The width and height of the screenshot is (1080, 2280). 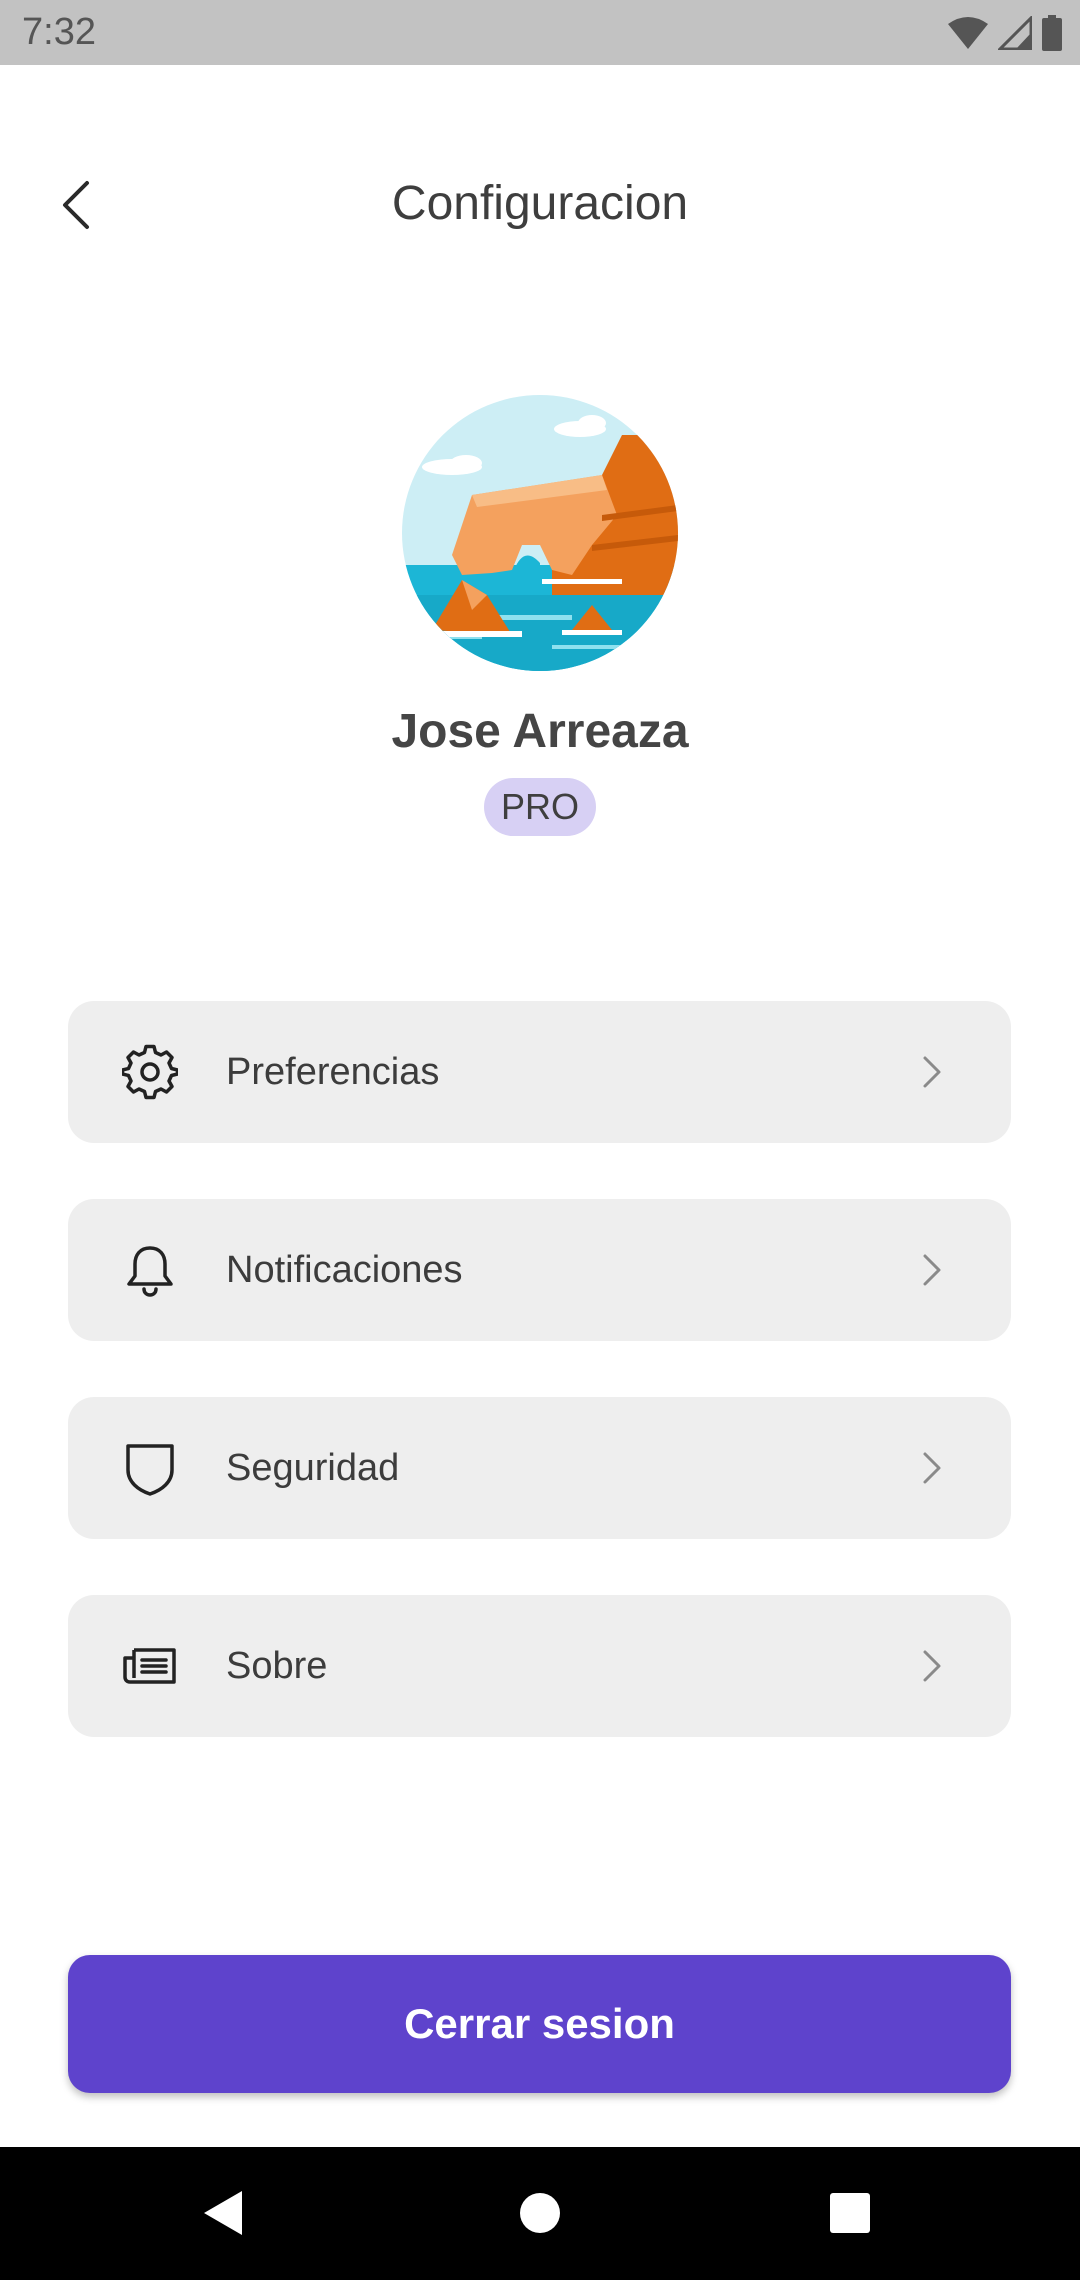 I want to click on pro-badge: PRO, so click(x=540, y=807).